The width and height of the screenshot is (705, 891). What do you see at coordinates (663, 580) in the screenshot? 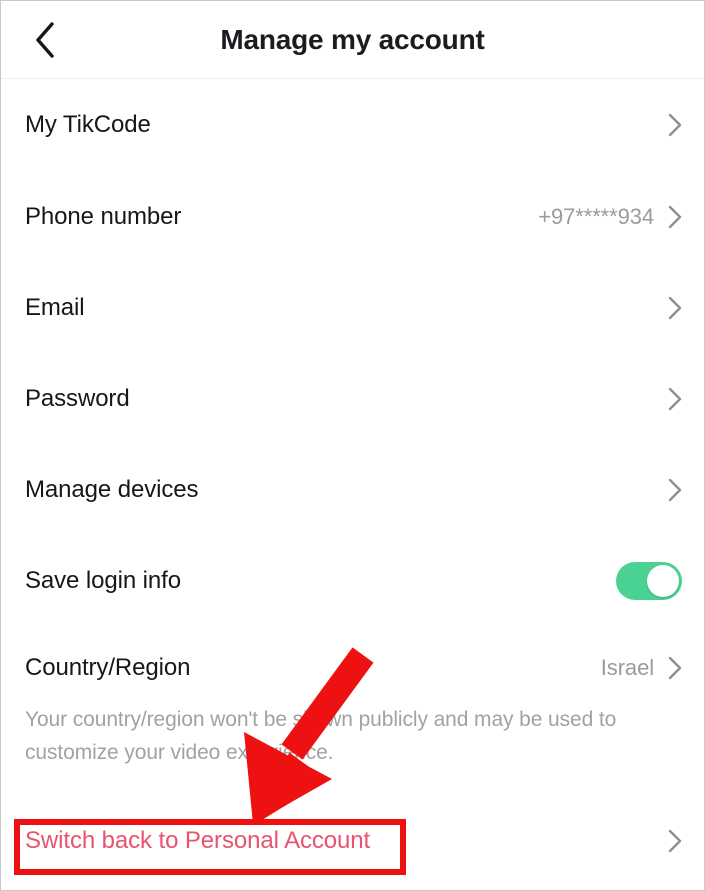
I see `toggle-knob` at bounding box center [663, 580].